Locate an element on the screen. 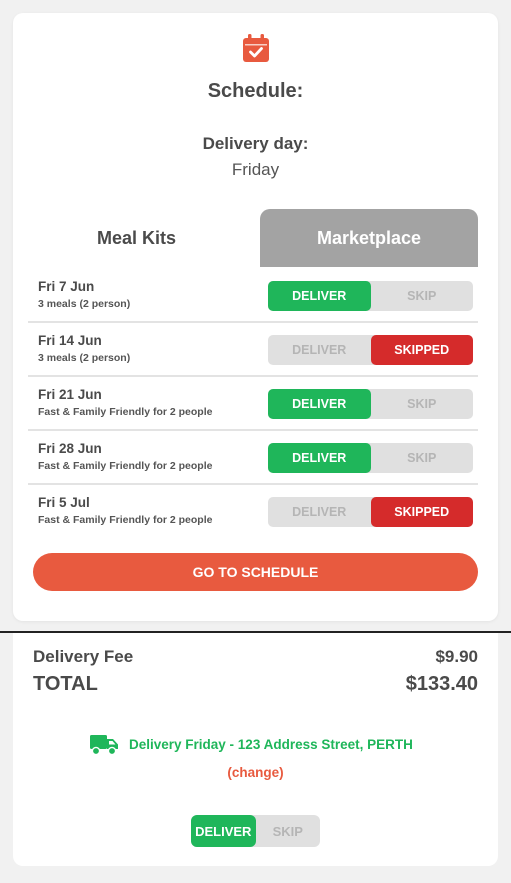 The height and width of the screenshot is (883, 511). delivery-date: Fri 7 Jun is located at coordinates (66, 286).